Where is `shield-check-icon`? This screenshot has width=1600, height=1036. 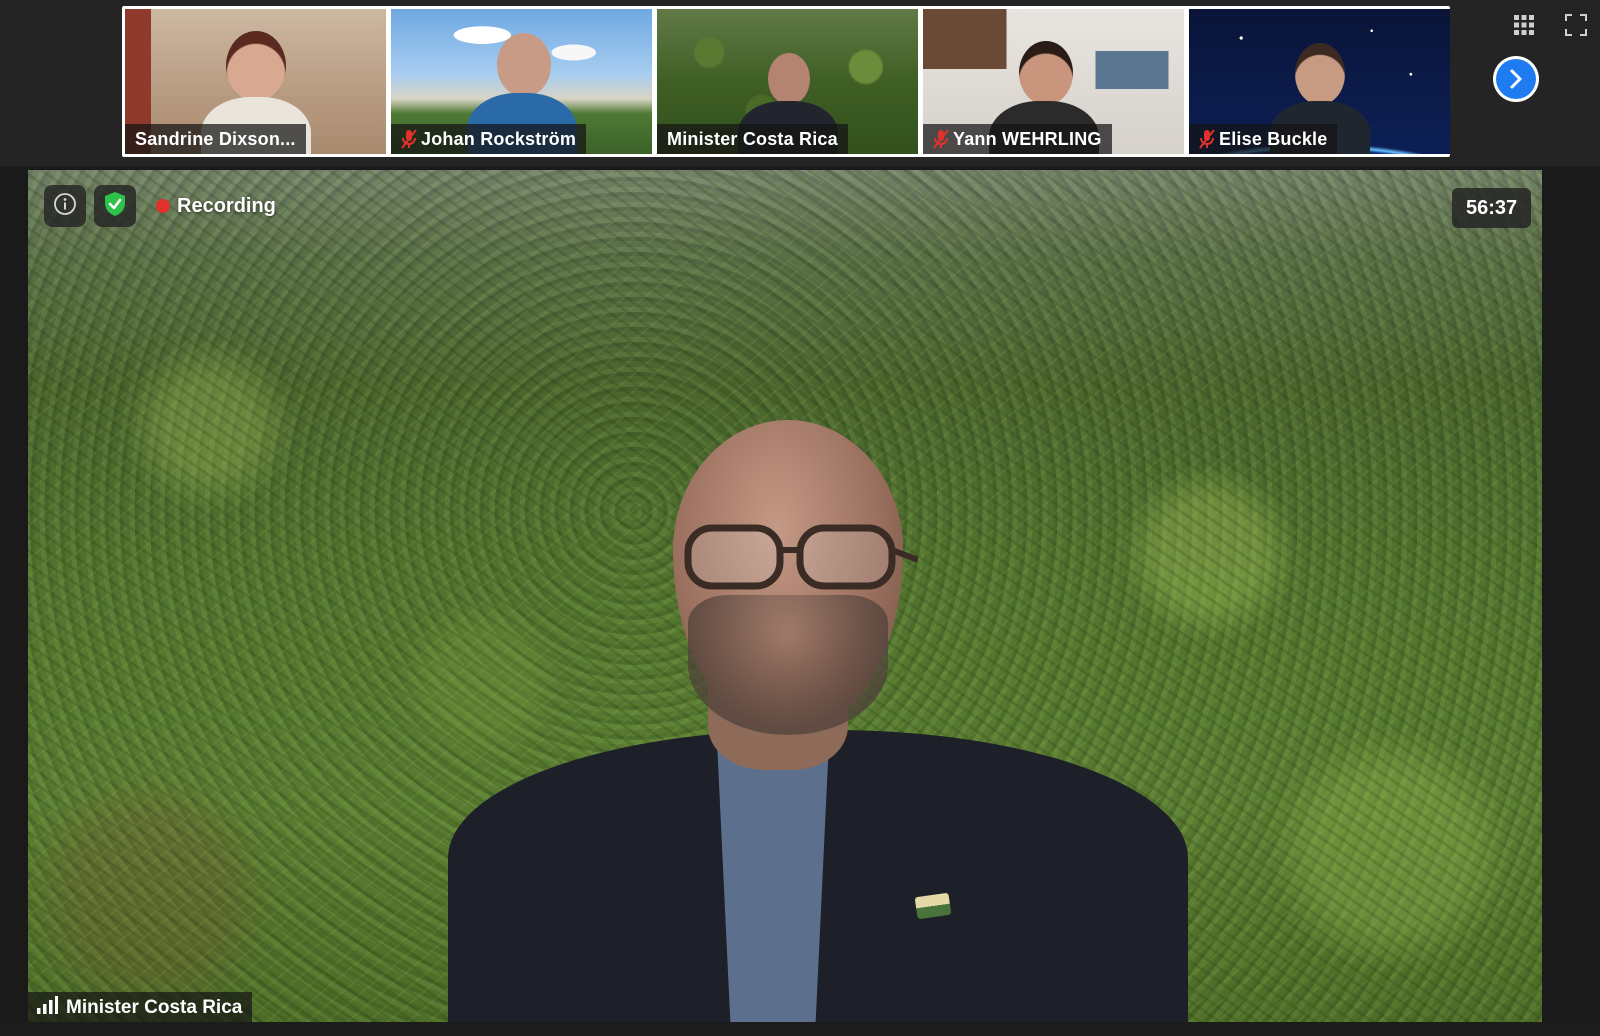 shield-check-icon is located at coordinates (115, 206).